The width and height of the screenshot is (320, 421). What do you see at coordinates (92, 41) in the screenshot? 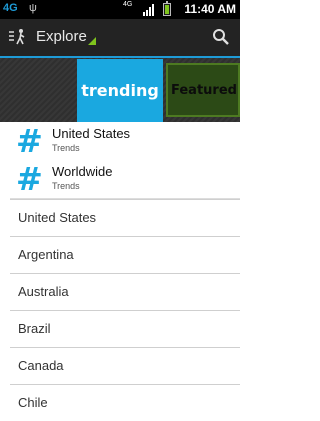
I see `dropdown-indicator-icon` at bounding box center [92, 41].